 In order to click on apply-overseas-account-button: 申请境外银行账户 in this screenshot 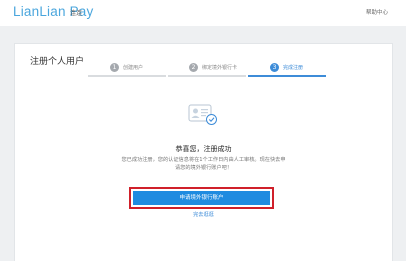, I will do `click(201, 198)`.